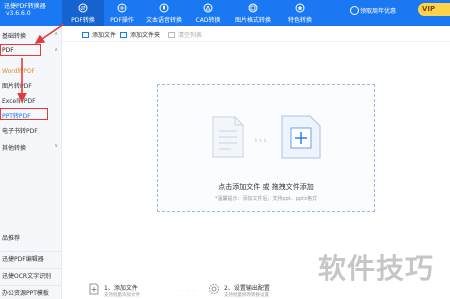  What do you see at coordinates (266, 187) in the screenshot?
I see `drop-zone-title: 点击添加文件 或 拖拽文件添加` at bounding box center [266, 187].